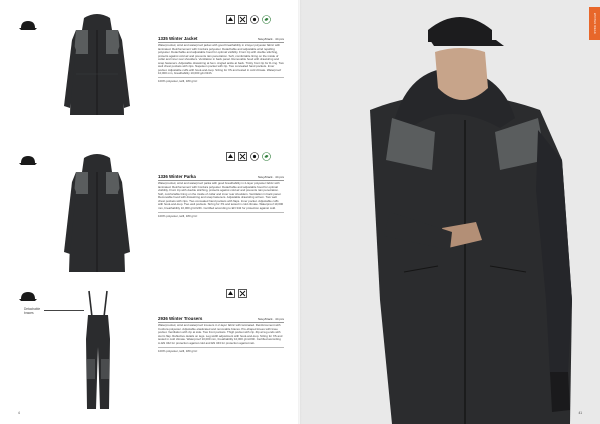 This screenshot has height=424, width=600. I want to click on product-header: 1335 Winter Jacket Navy/black · 44 pcs, so click(221, 39).